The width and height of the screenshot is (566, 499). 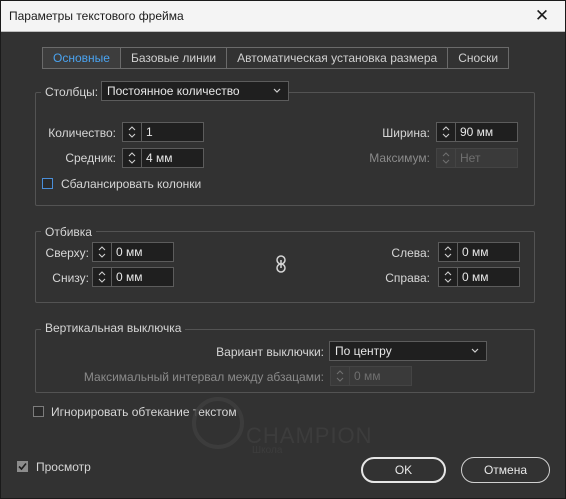 What do you see at coordinates (406, 133) in the screenshot?
I see `width-label: Ширина:` at bounding box center [406, 133].